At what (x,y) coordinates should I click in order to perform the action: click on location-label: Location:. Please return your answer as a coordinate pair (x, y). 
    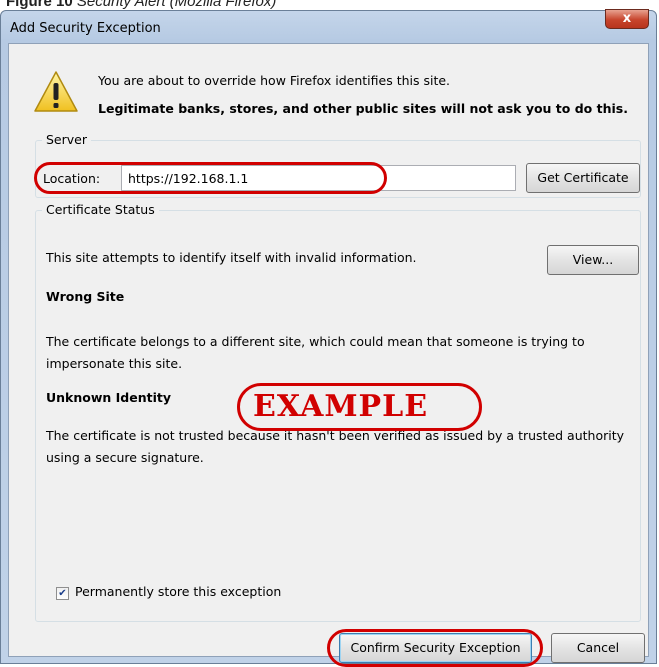
    Looking at the image, I should click on (72, 178).